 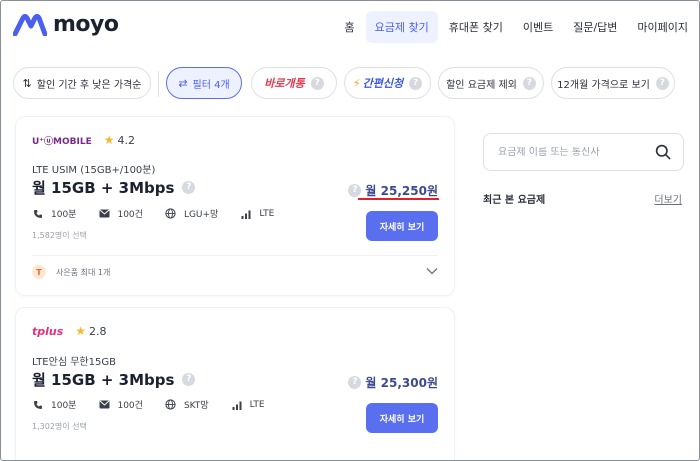 I want to click on bolt-icon: ⚡, so click(x=356, y=83).